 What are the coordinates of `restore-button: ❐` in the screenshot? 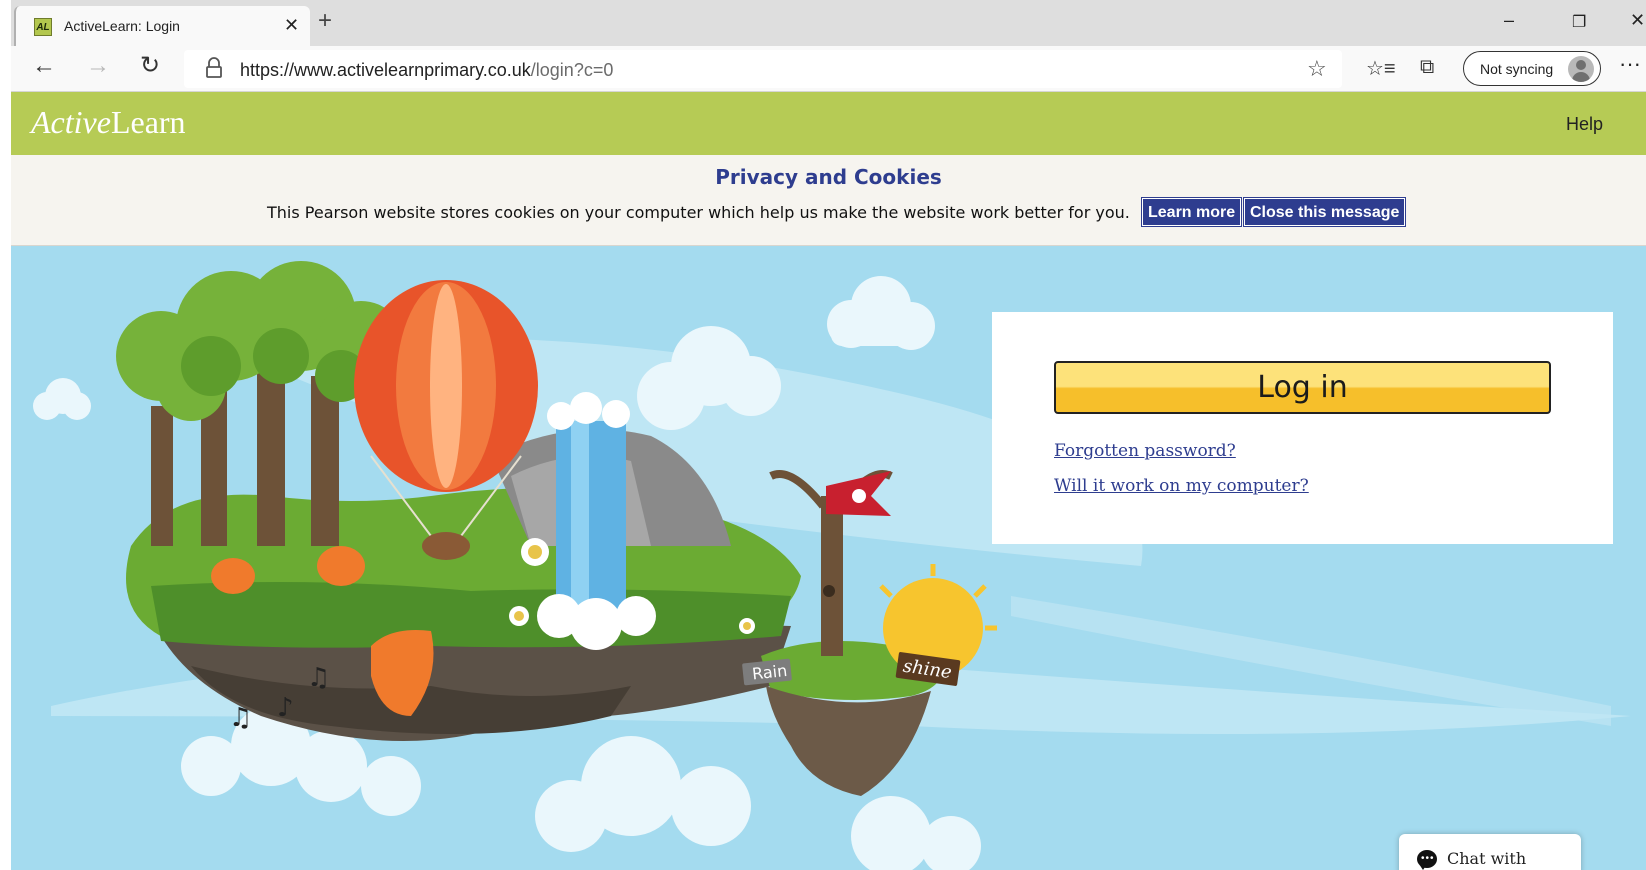 It's located at (1579, 22).